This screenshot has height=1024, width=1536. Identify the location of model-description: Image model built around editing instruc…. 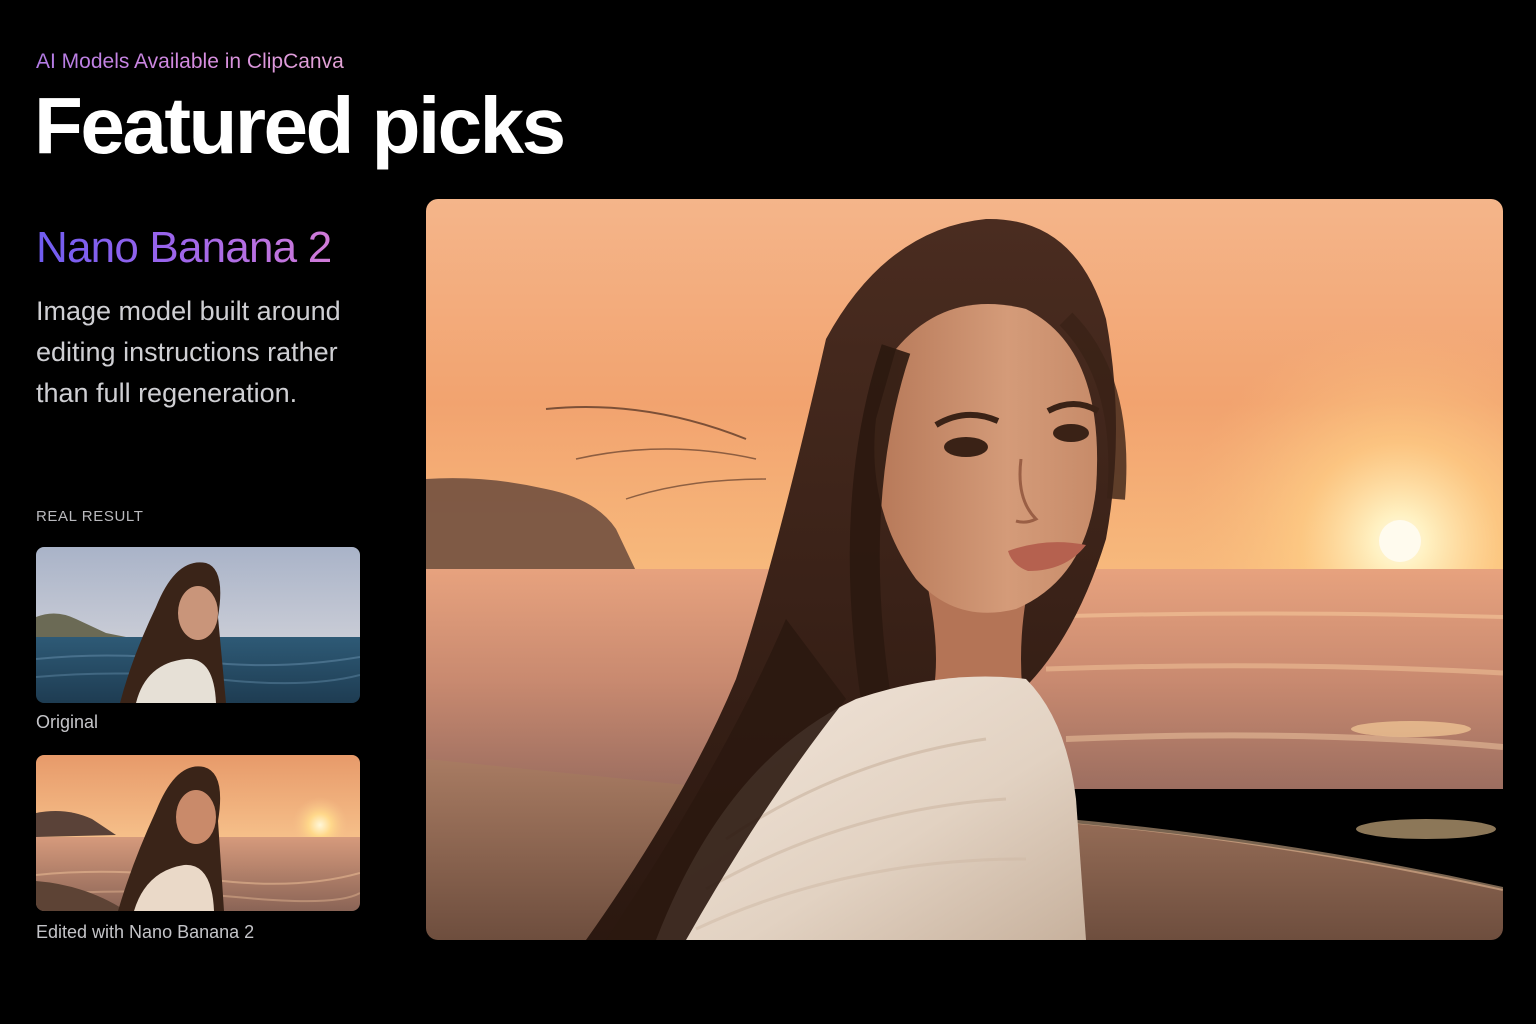
(188, 352).